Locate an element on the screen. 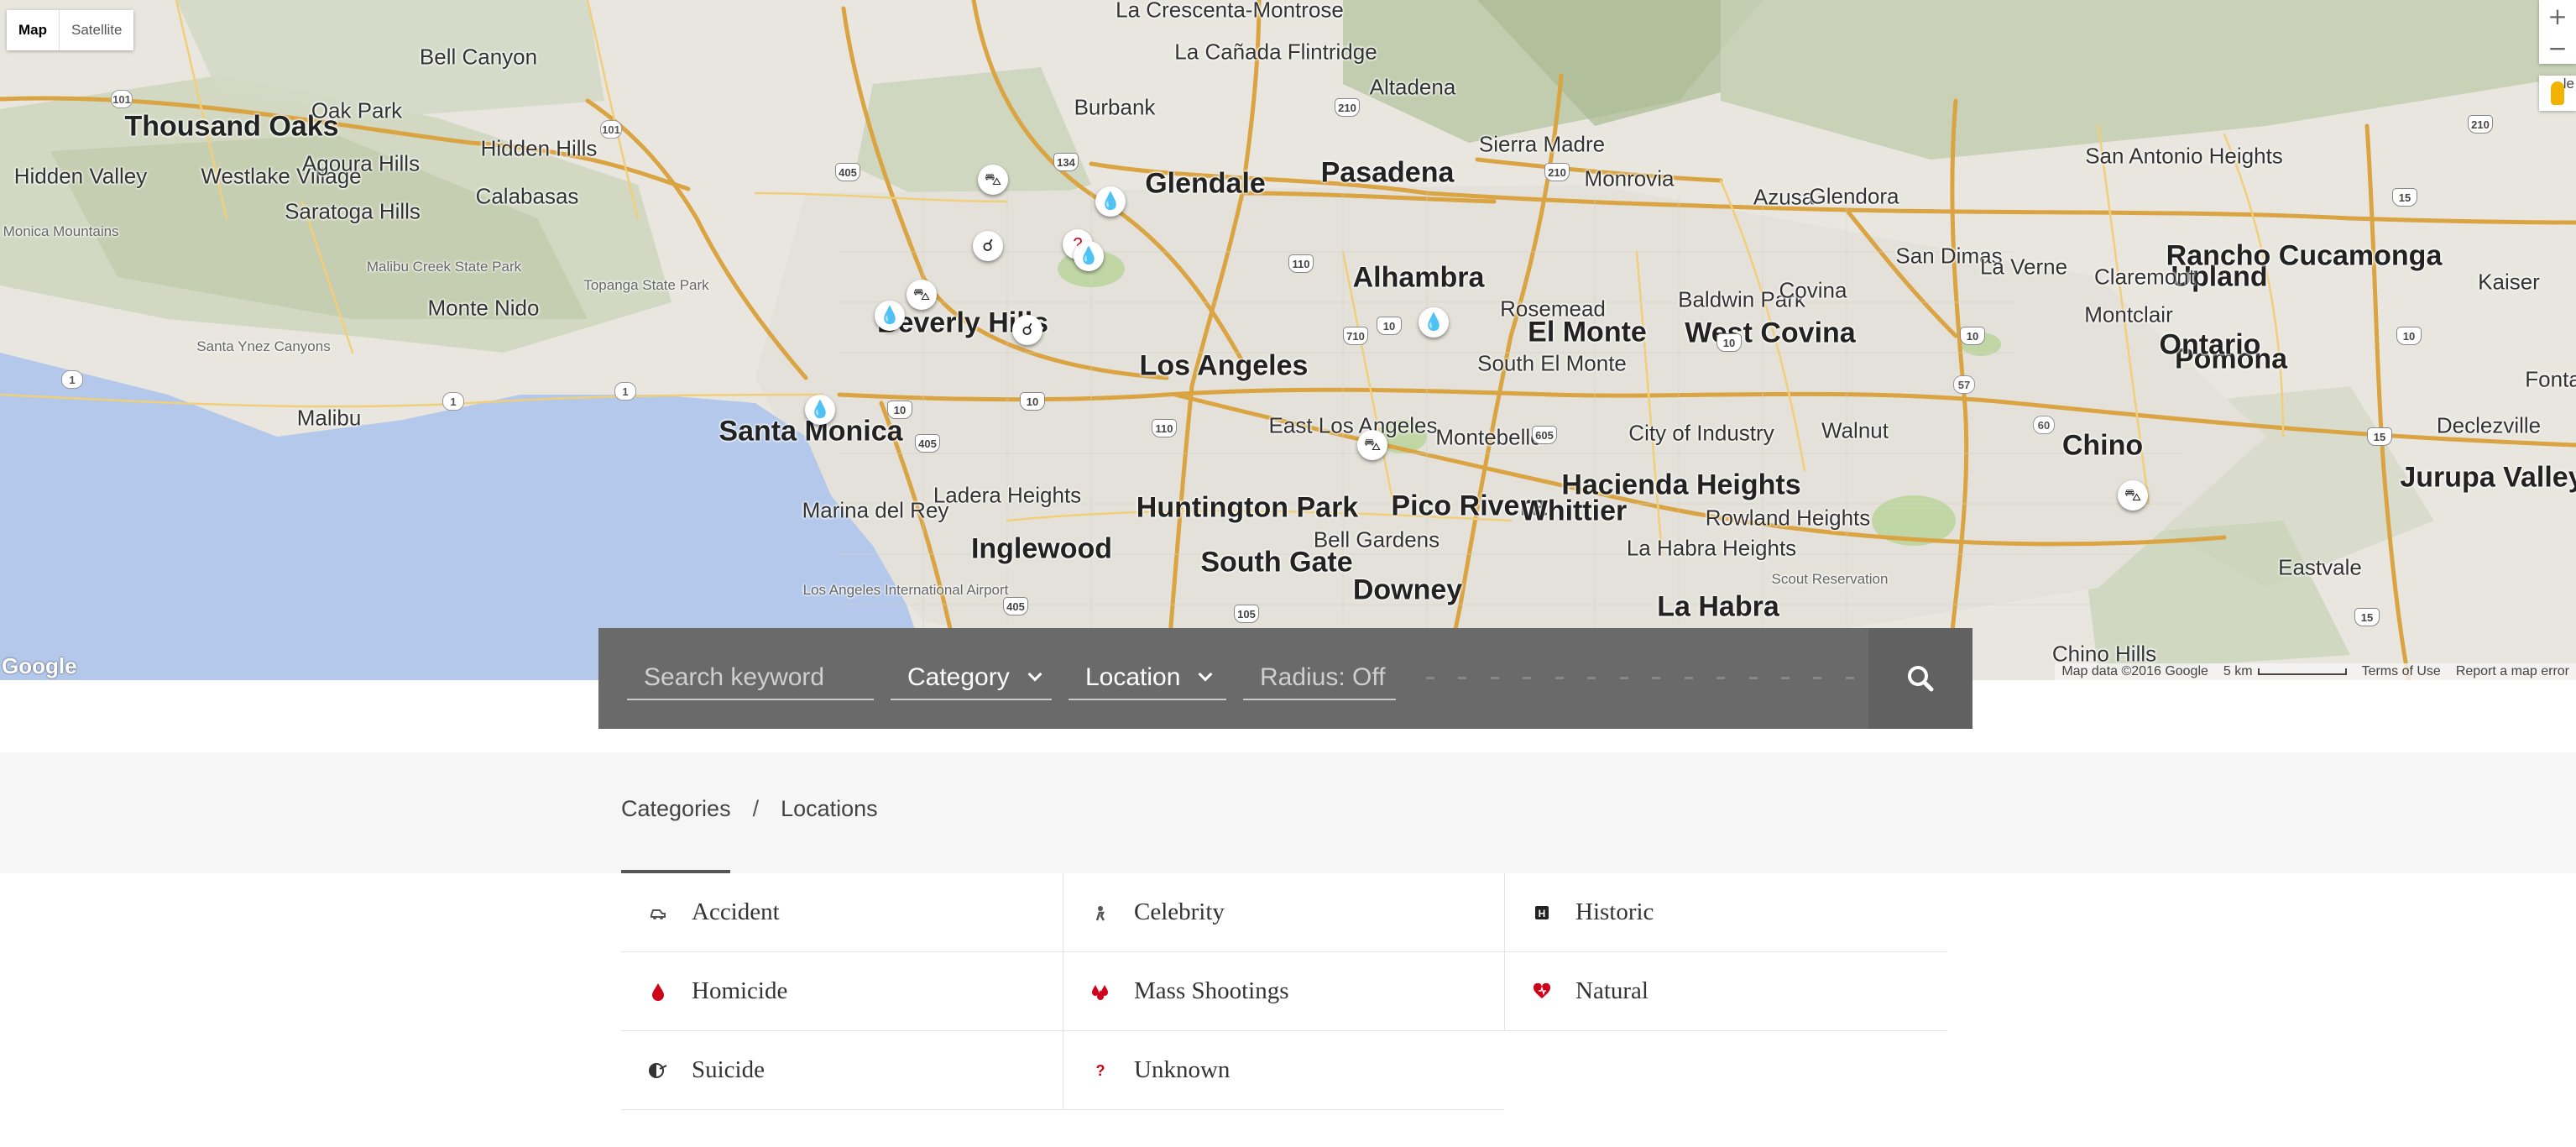 This screenshot has height=1147, width=2576. svg-text: H is located at coordinates (1542, 913).